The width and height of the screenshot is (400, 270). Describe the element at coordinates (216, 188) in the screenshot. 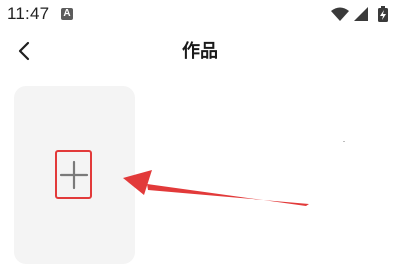

I see `annotation-arrow` at that location.